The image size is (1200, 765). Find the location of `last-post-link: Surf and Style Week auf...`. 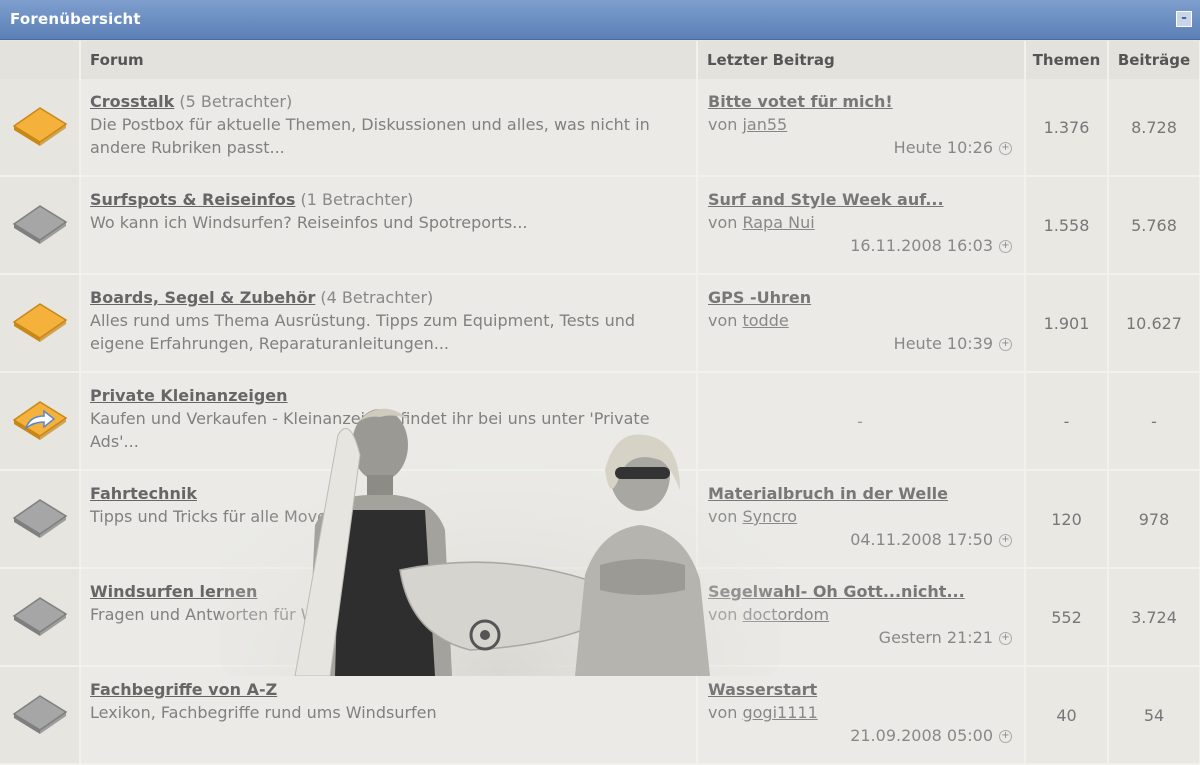

last-post-link: Surf and Style Week auf... is located at coordinates (860, 199).